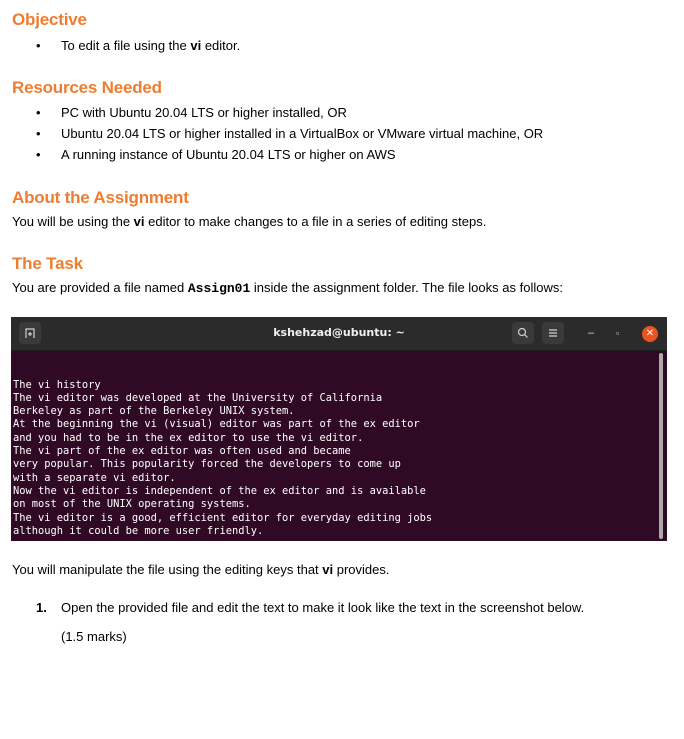 The height and width of the screenshot is (739, 684). What do you see at coordinates (132, 504) in the screenshot?
I see `terminal-line: on most of the UNIX operating systems.` at bounding box center [132, 504].